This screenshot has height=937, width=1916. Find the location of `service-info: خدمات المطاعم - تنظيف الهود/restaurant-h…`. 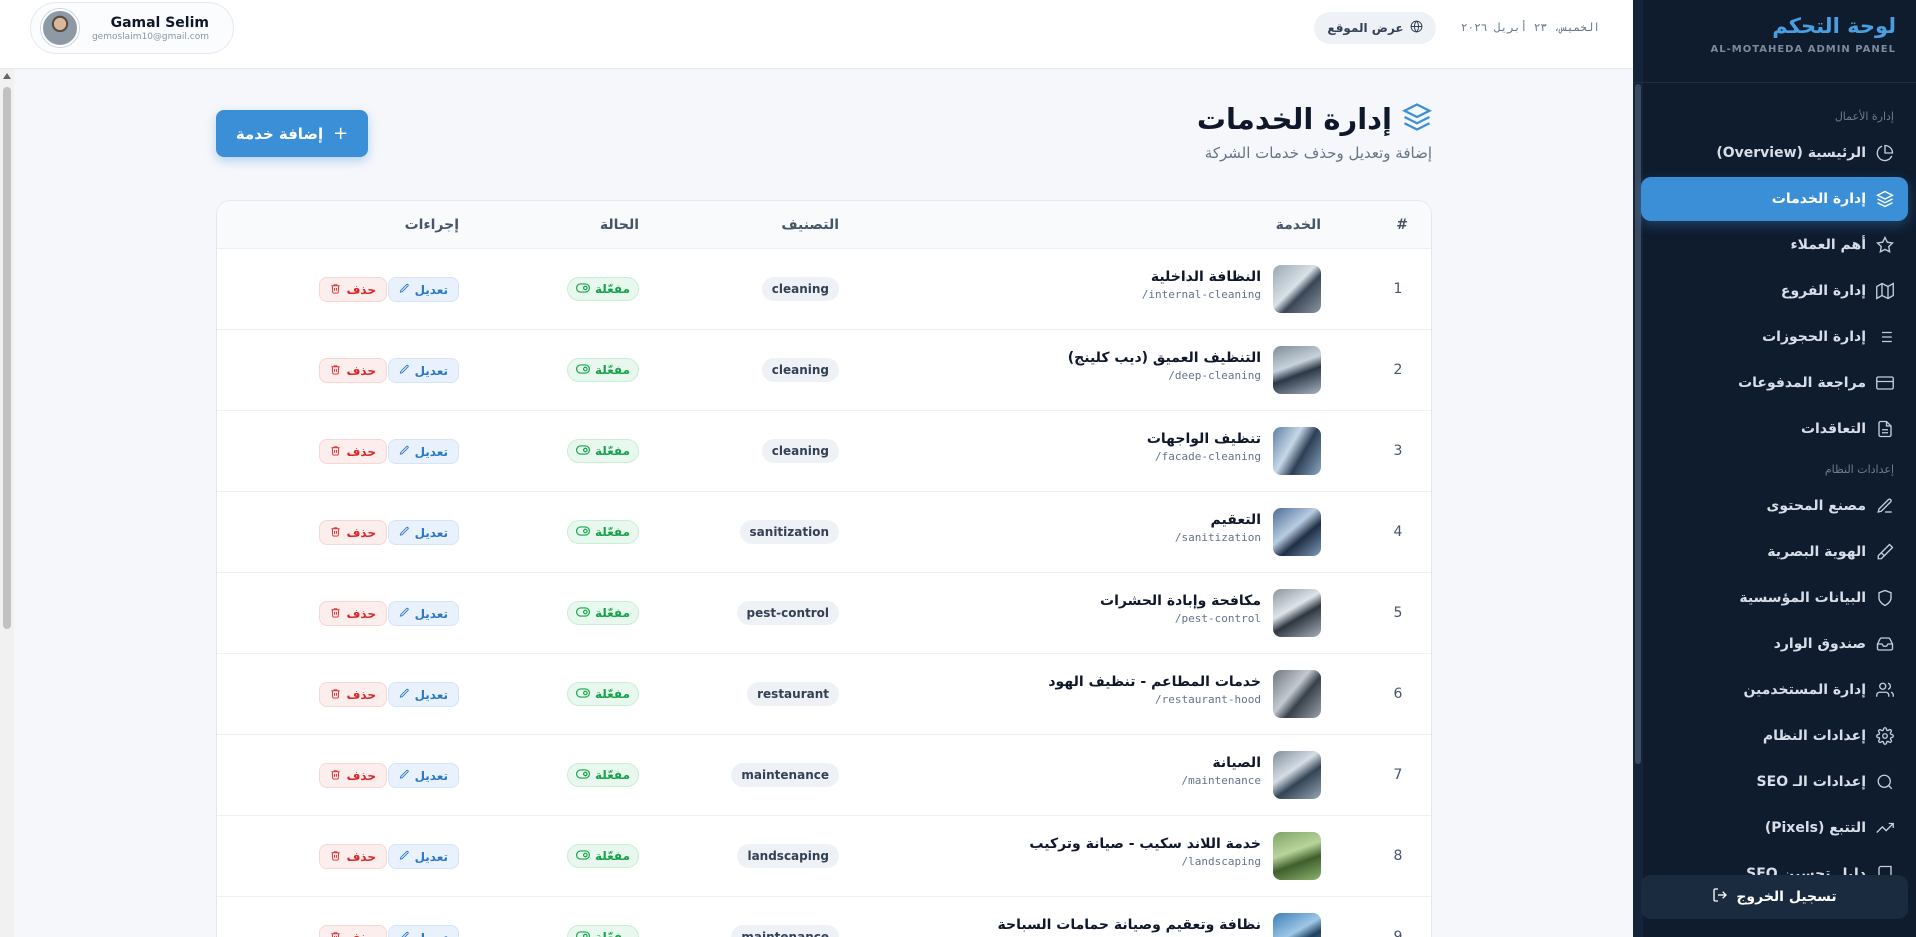

service-info: خدمات المطاعم - تنظيف الهود/restaurant-h… is located at coordinates (1154, 690).